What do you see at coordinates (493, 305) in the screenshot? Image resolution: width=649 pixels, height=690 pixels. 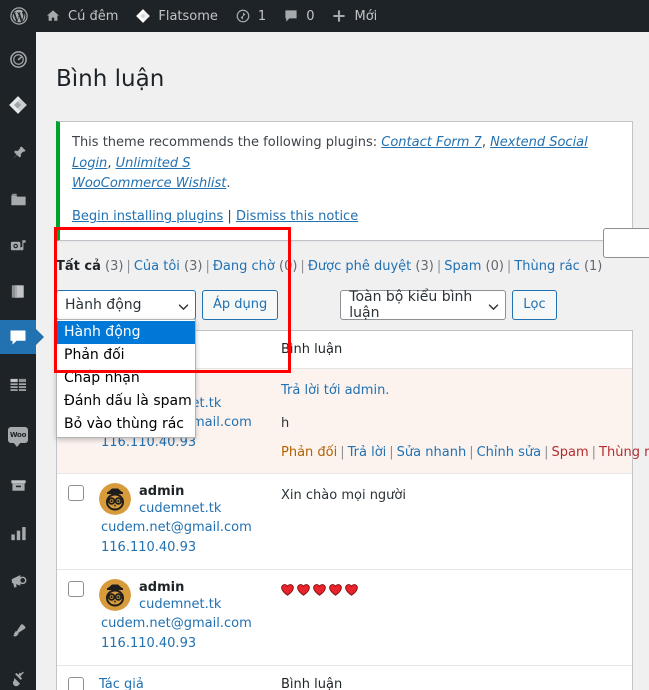 I see `chevron-down-icon` at bounding box center [493, 305].